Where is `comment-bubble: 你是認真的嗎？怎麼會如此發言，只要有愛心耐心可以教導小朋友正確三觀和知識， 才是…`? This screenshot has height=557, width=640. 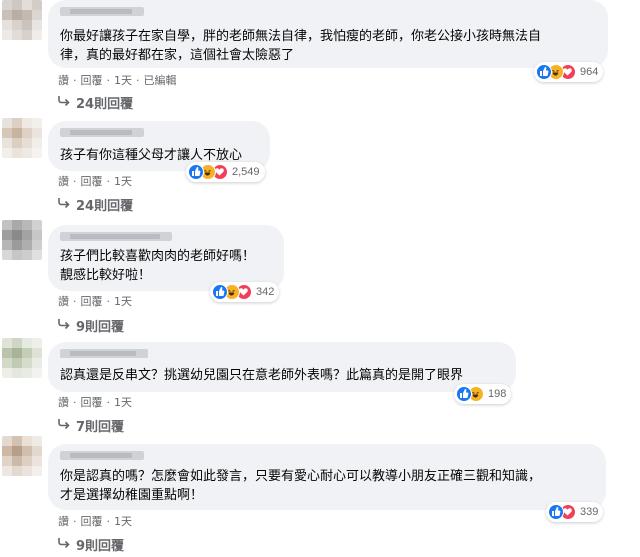
comment-bubble: 你是認真的嗎？怎麼會如此發言，只要有愛心耐心可以教導小朋友正確三觀和知識， 才是… is located at coordinates (327, 477).